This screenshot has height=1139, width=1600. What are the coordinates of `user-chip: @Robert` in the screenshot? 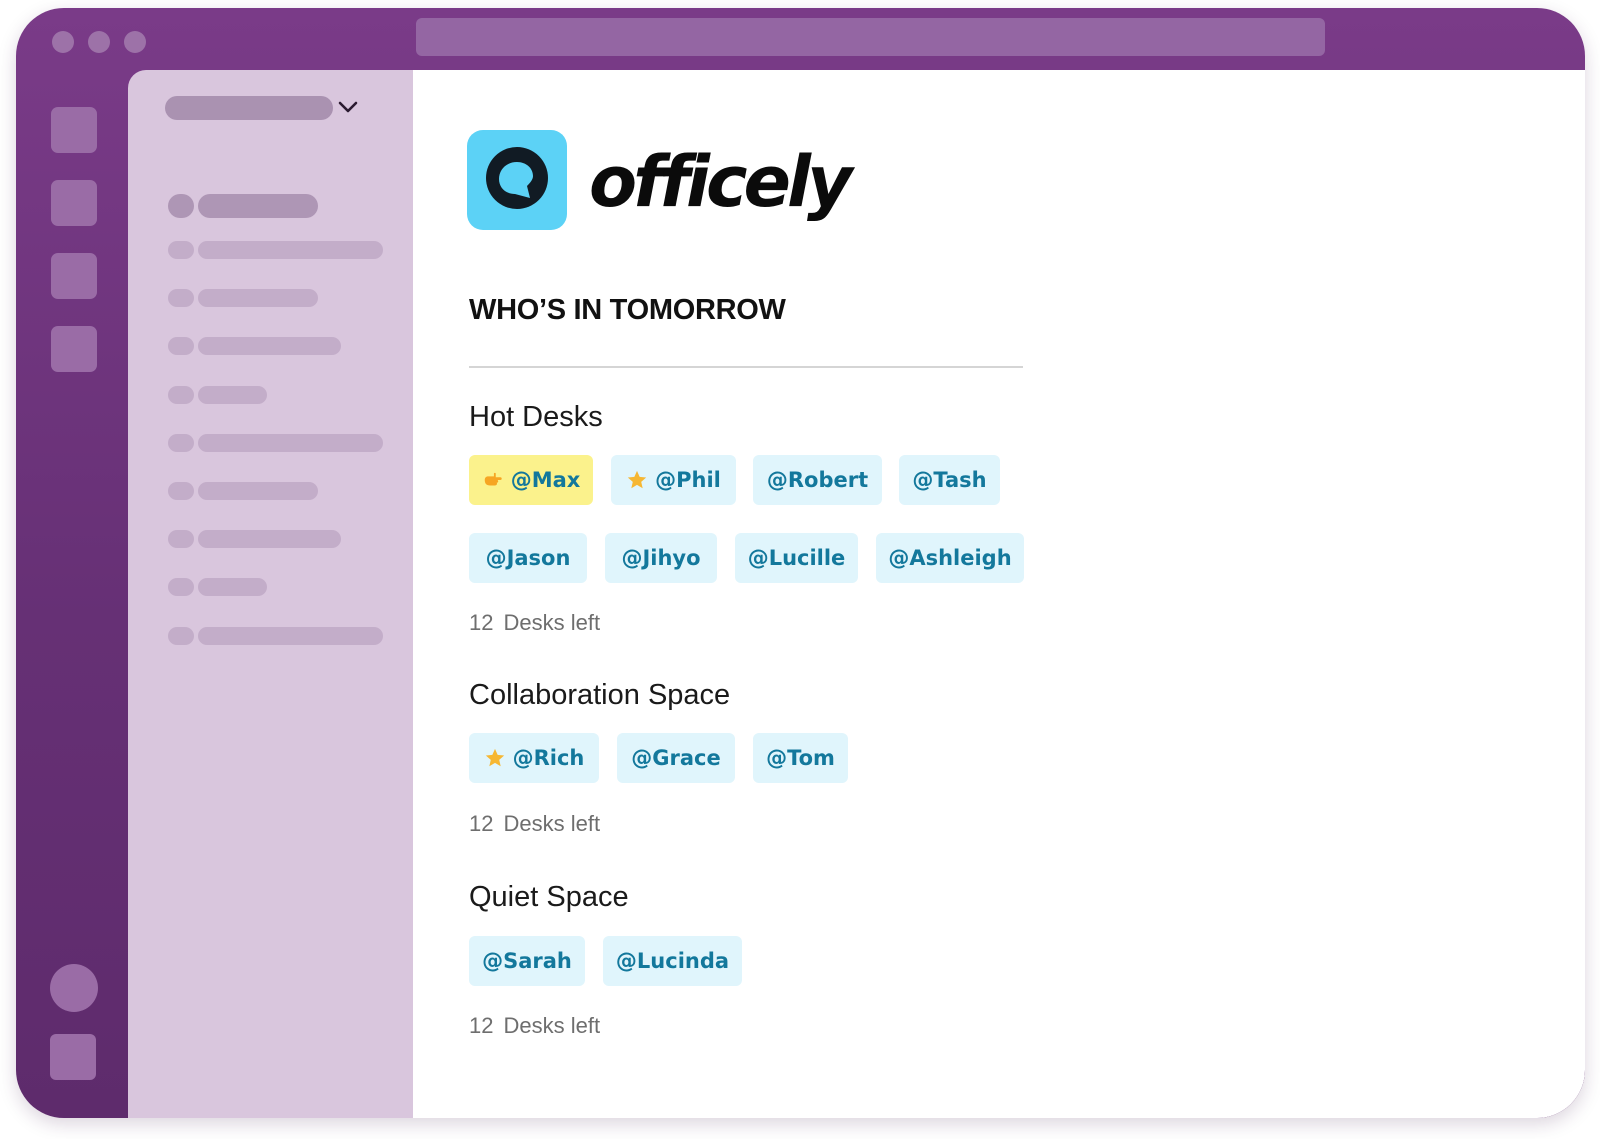 It's located at (817, 480).